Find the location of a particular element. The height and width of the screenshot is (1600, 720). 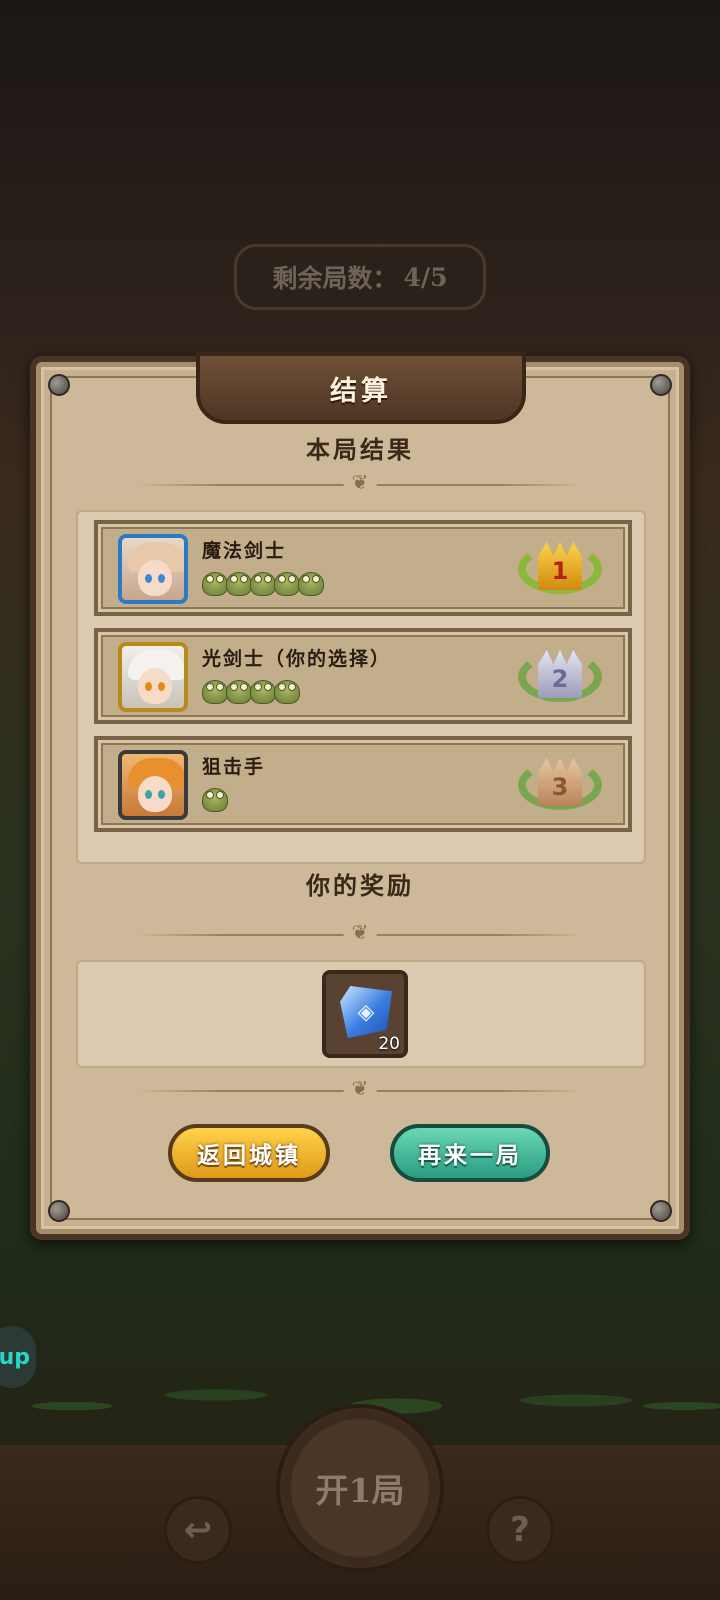

dialog-title-tab: 结算 is located at coordinates (361, 388).